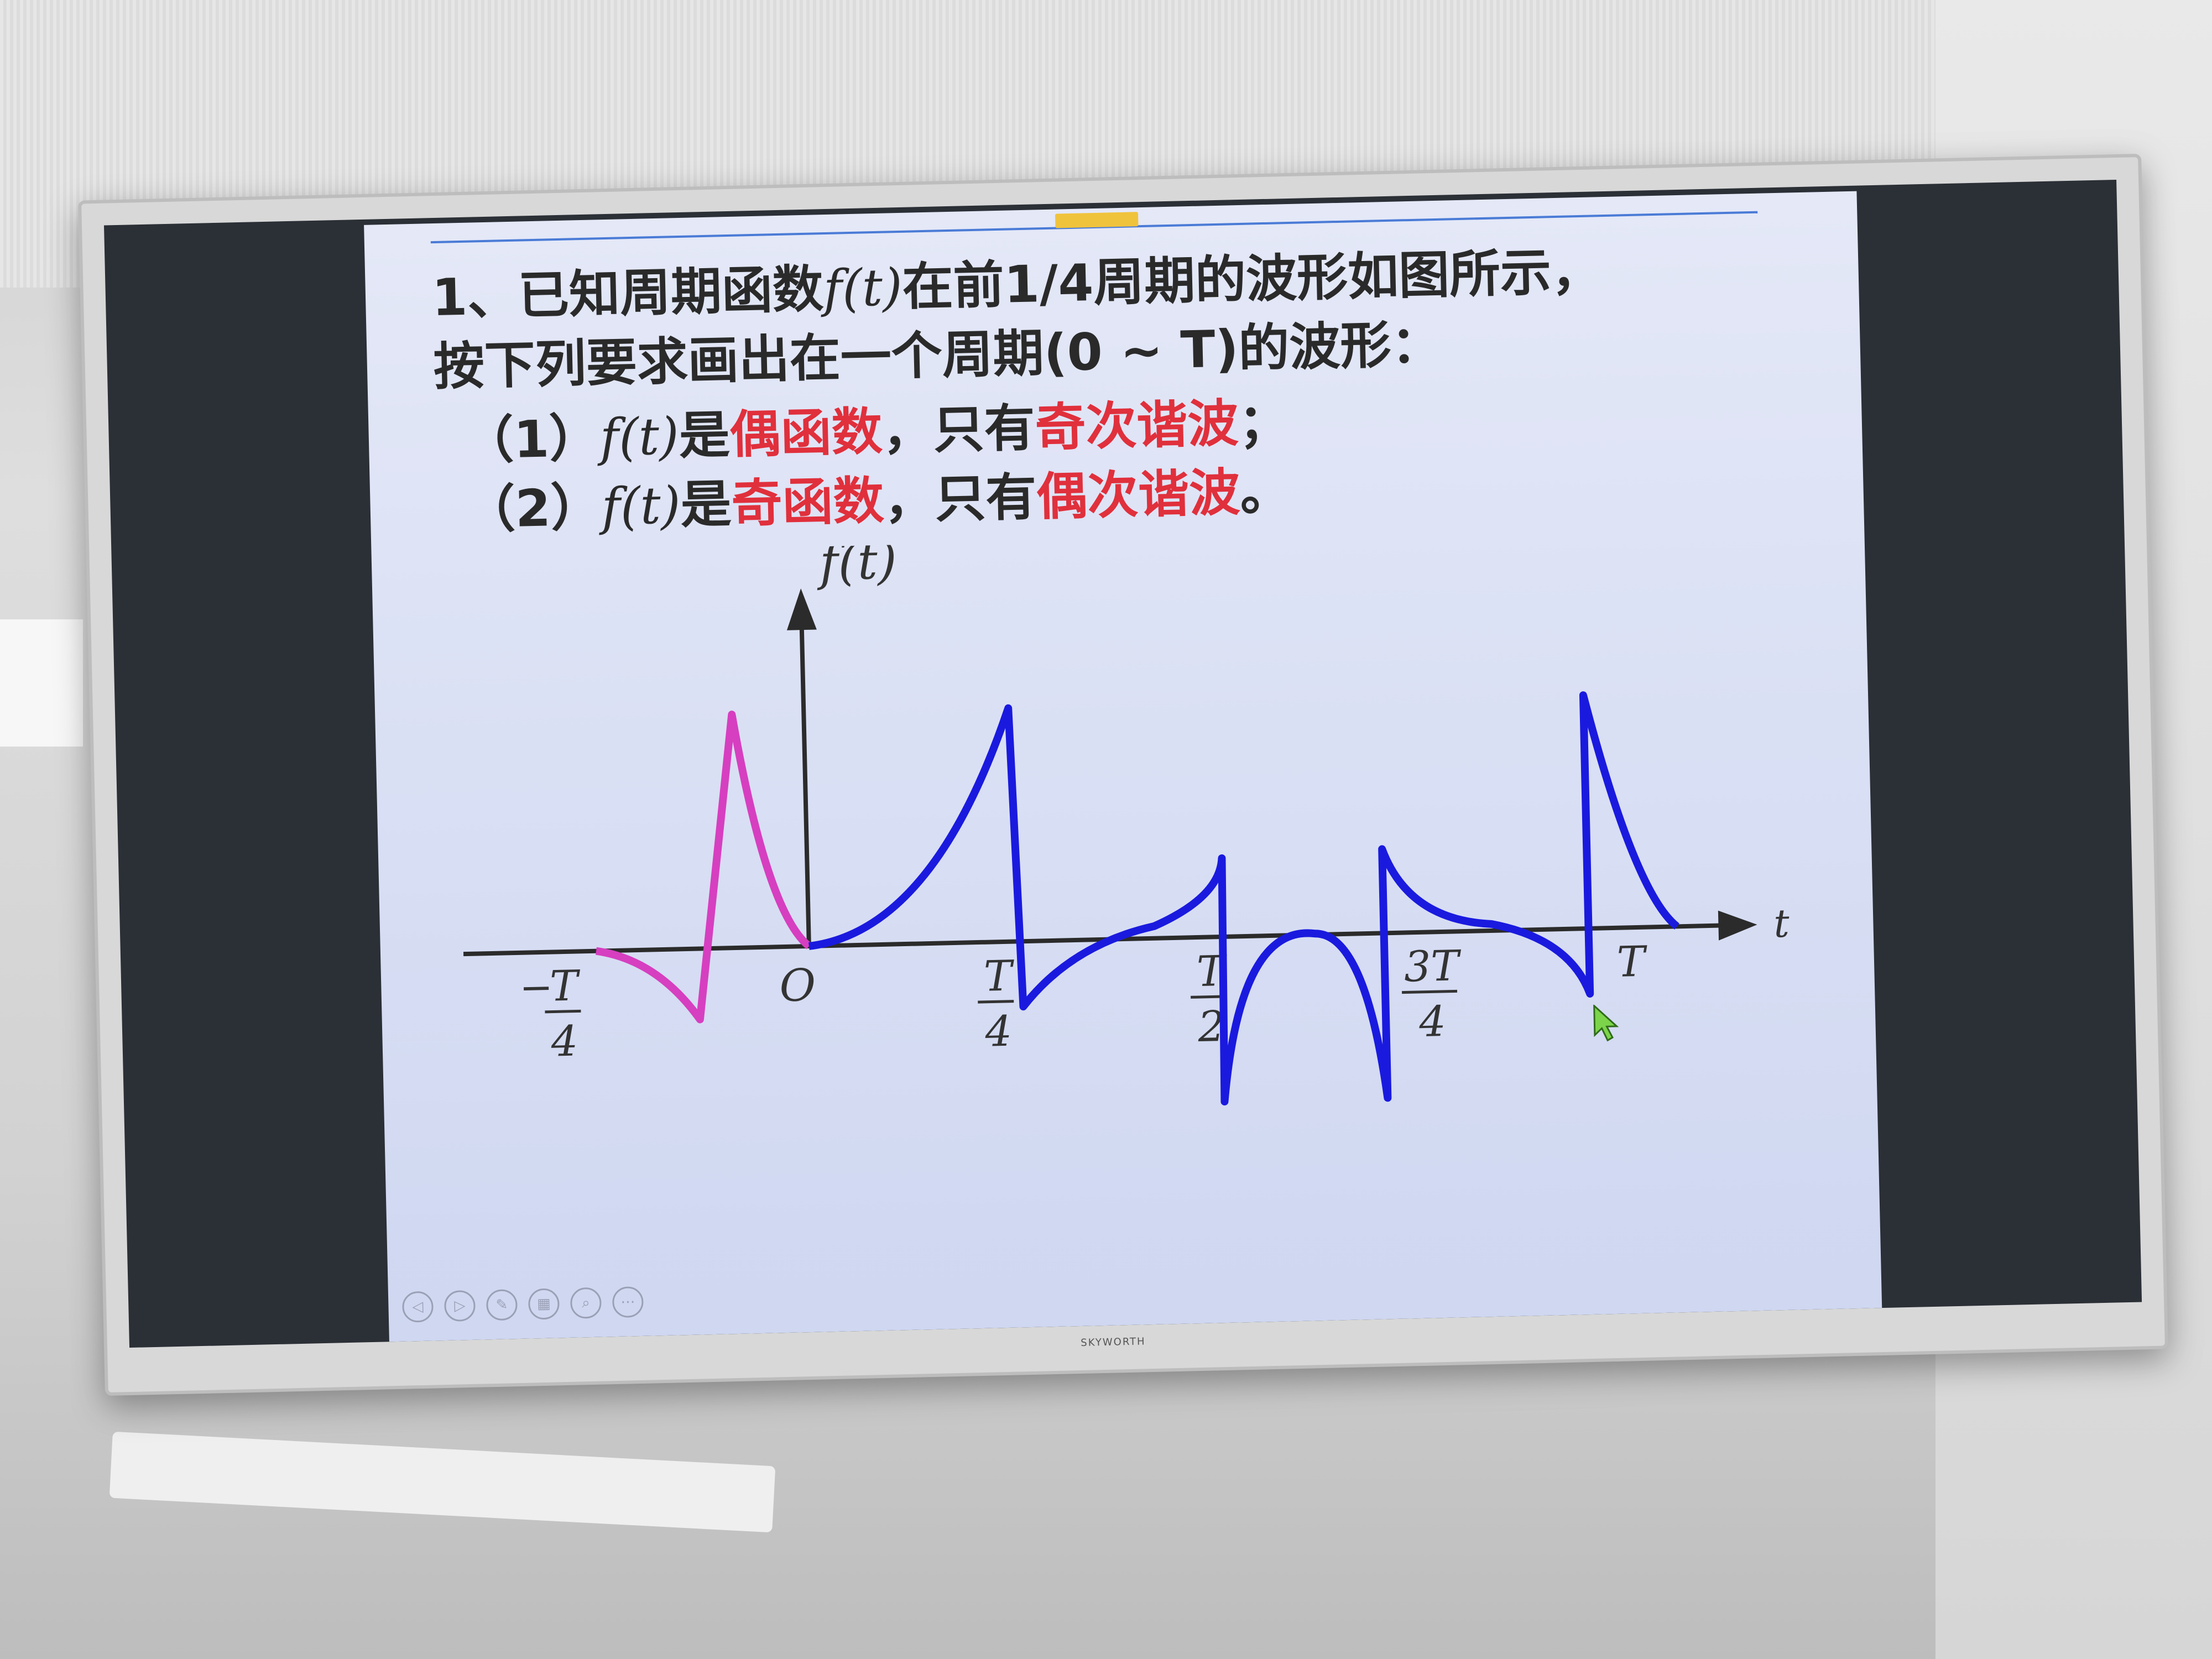  I want to click on tv-brand-label: SKYWORTH, so click(1114, 1342).